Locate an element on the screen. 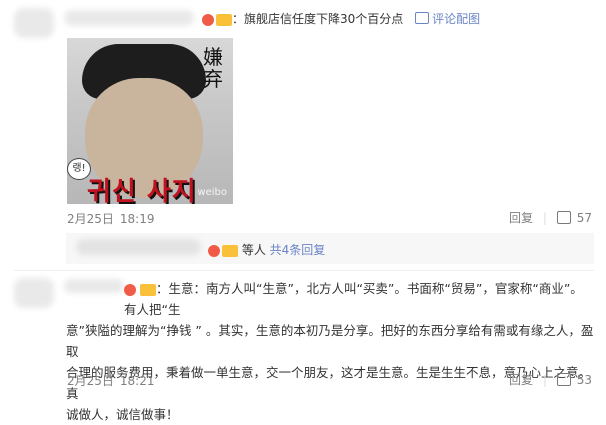  replies-others-text: 等人 is located at coordinates (253, 250).